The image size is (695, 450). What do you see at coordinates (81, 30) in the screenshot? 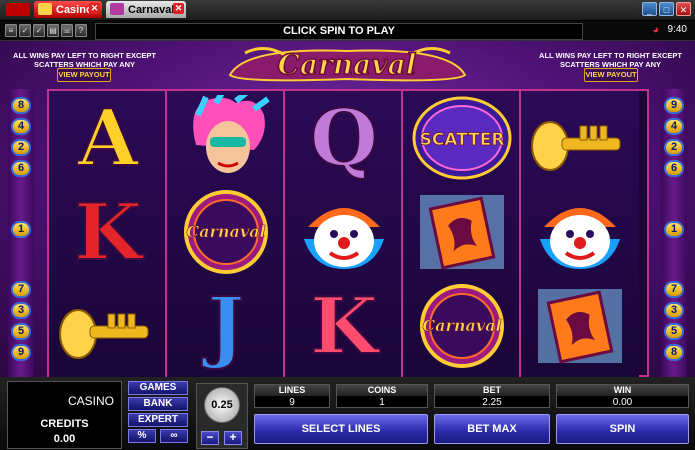
I see `help-icon: ?` at bounding box center [81, 30].